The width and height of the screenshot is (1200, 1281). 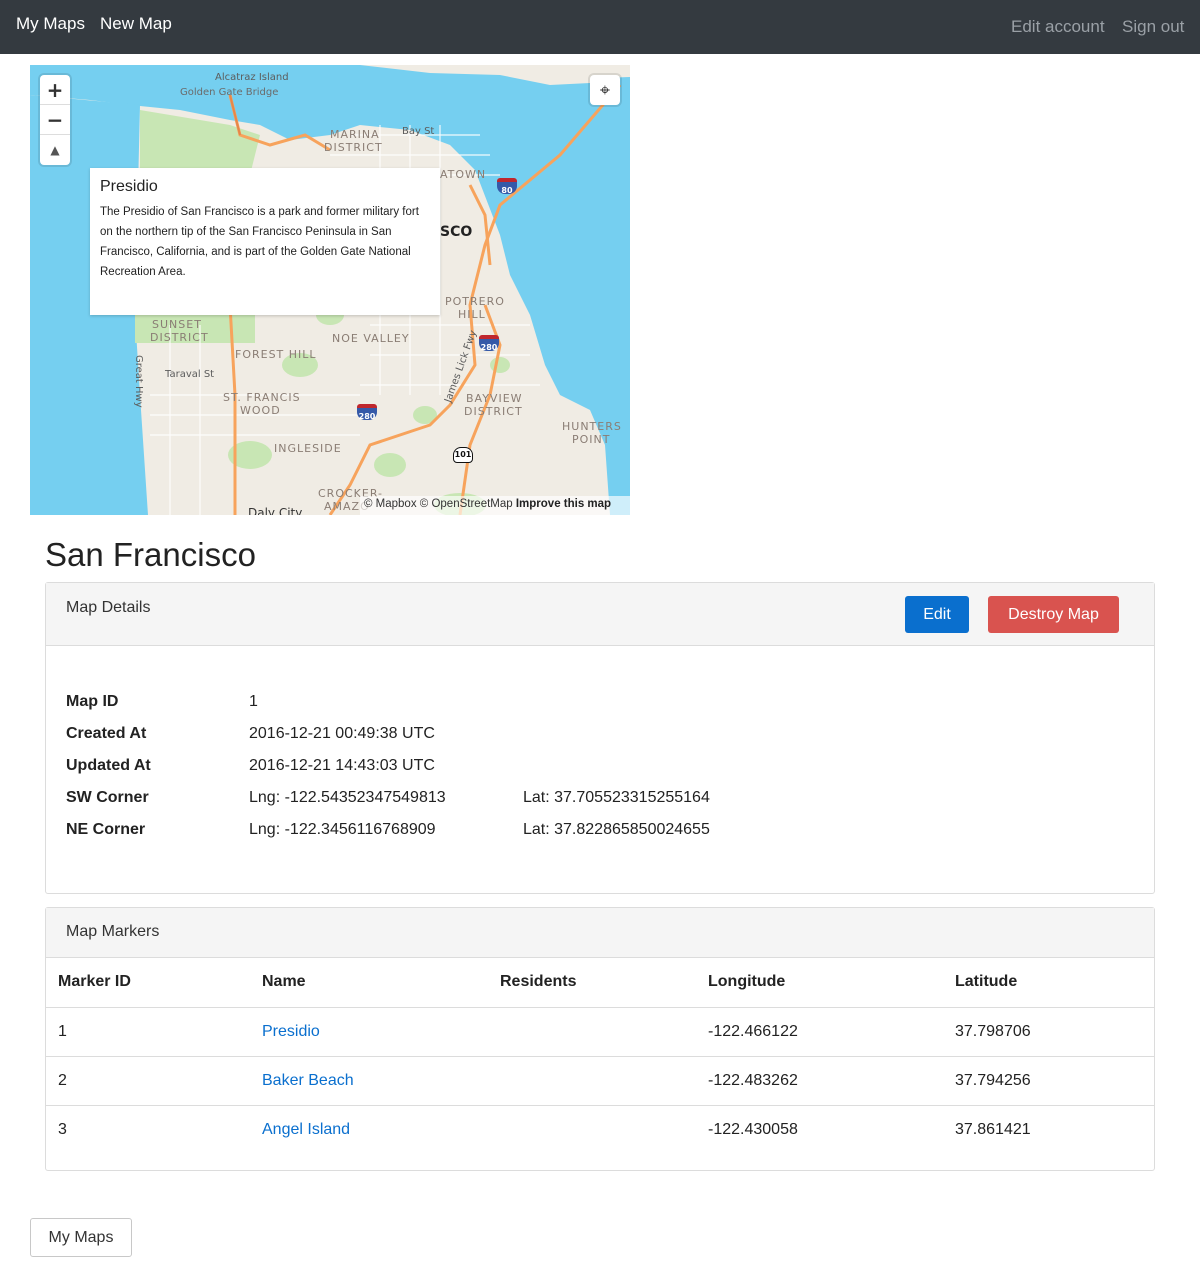 I want to click on marker-name-cell: Baker Beach, so click(x=369, y=1080).